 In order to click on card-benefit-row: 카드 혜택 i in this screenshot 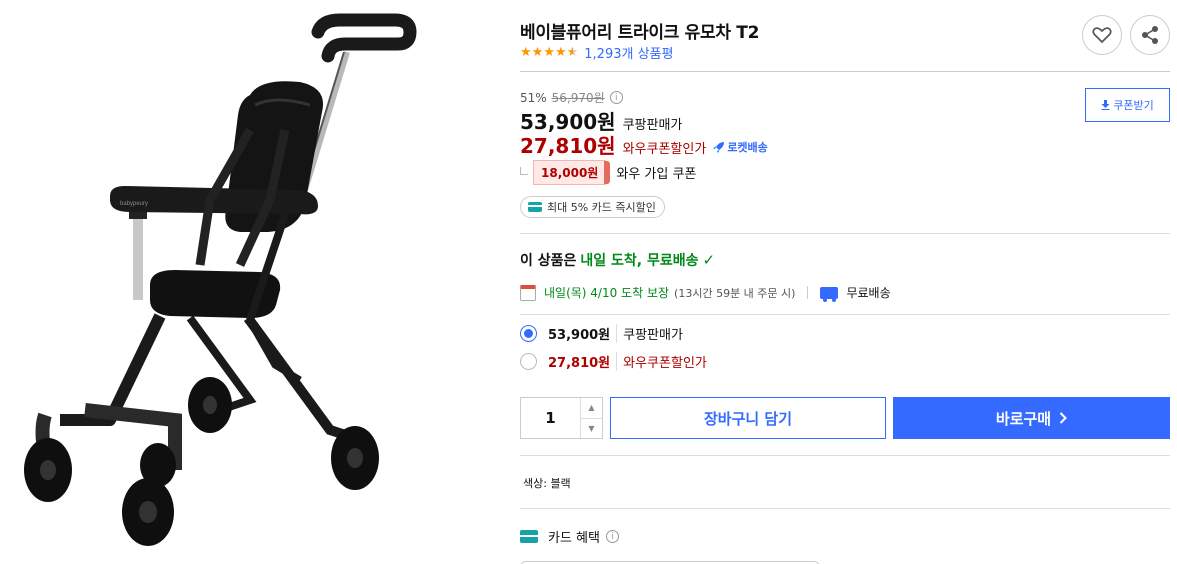, I will do `click(569, 536)`.